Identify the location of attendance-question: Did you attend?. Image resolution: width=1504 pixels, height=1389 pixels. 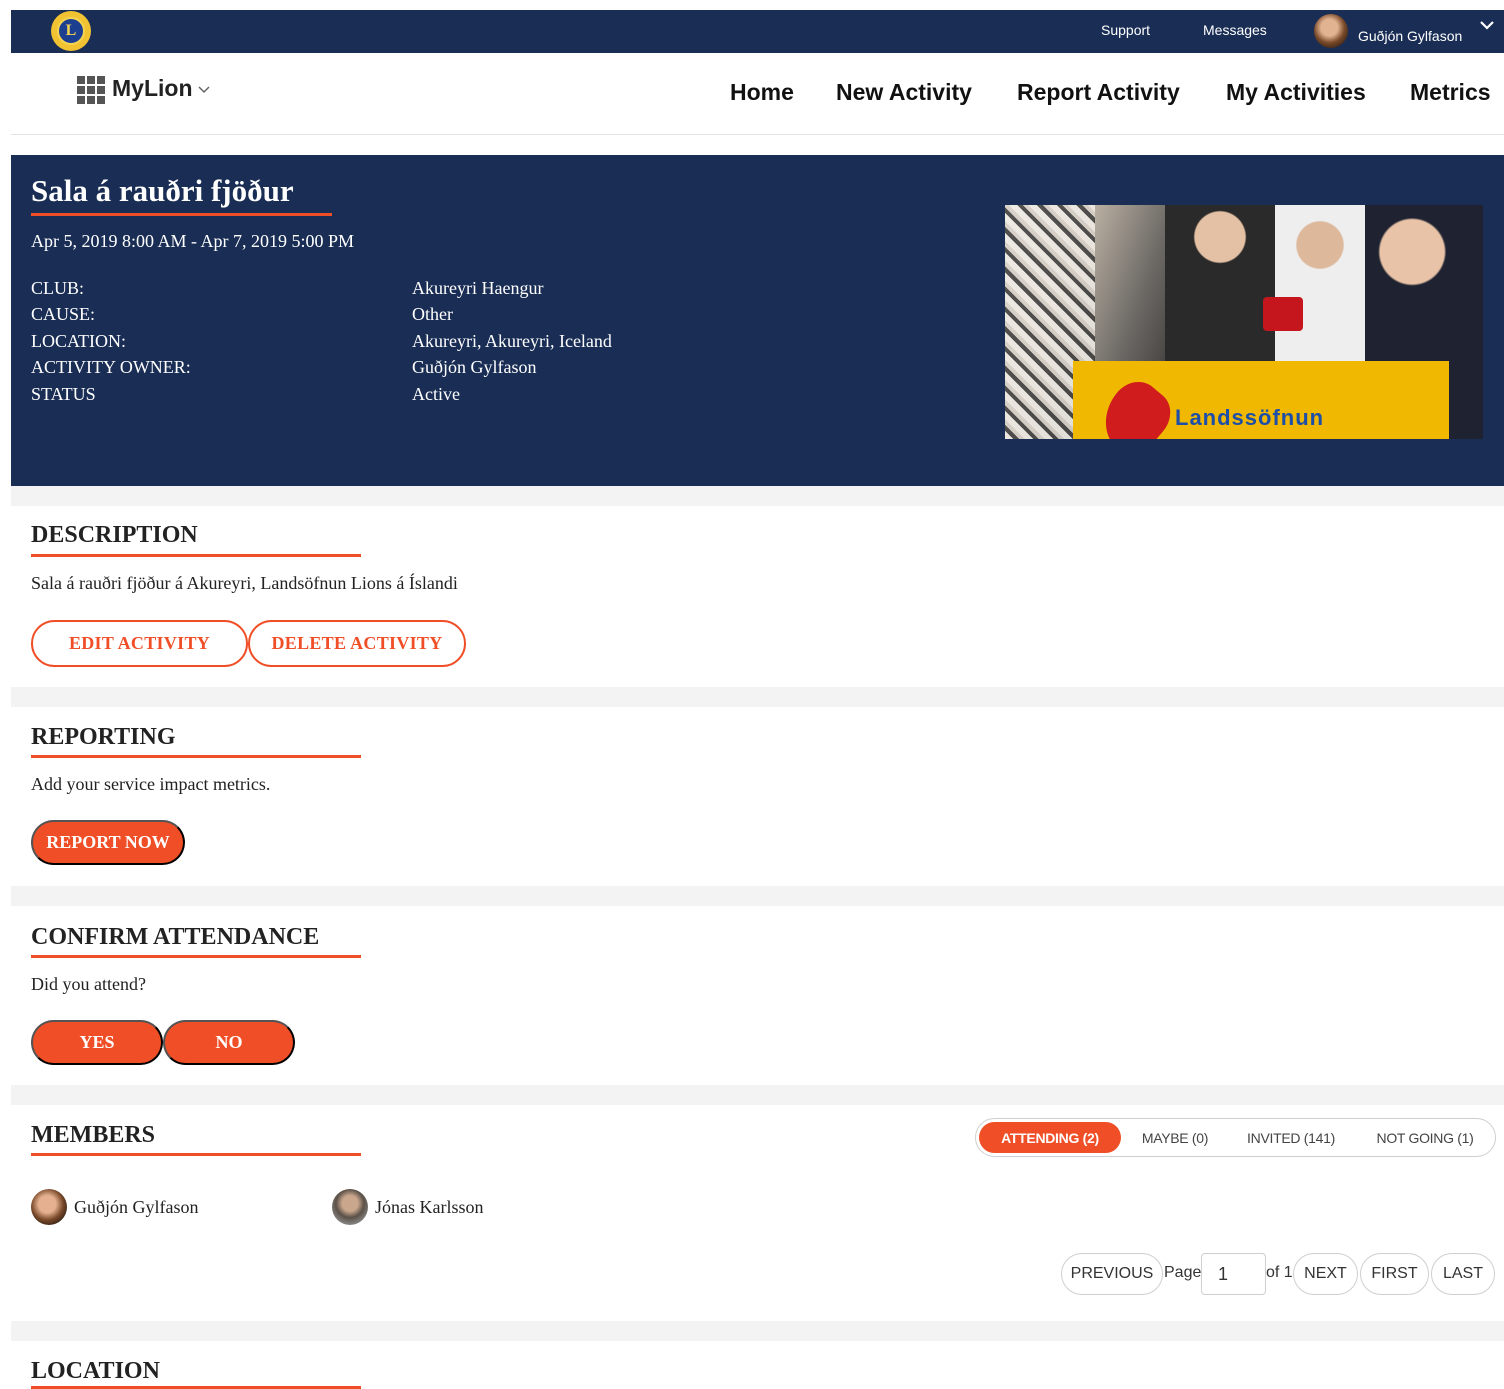
(88, 984).